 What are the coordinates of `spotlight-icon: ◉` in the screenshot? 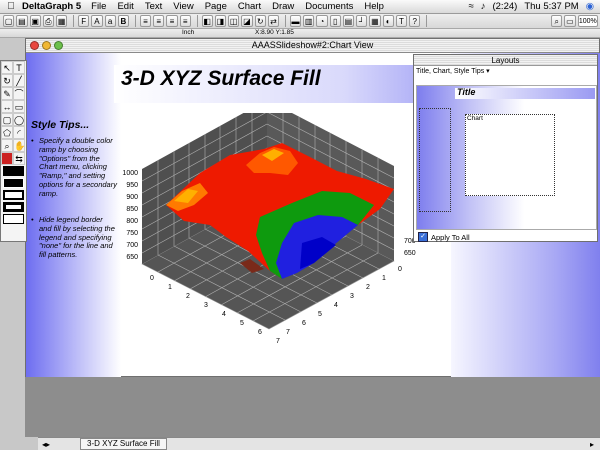 It's located at (590, 6).